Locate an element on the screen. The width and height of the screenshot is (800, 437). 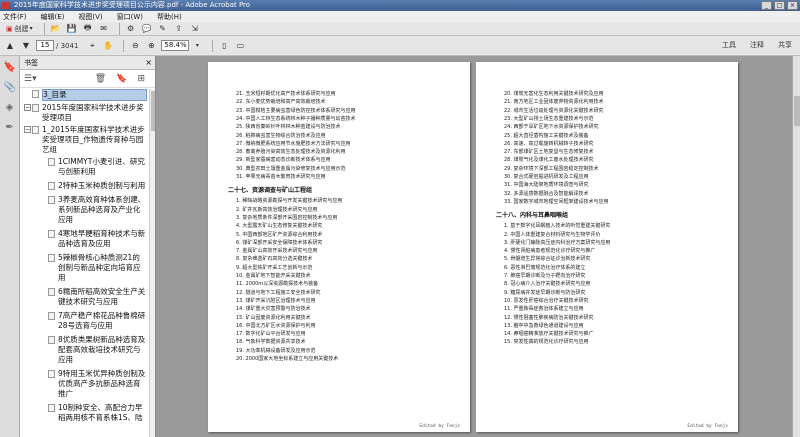
export-icon: ⇲ is located at coordinates (195, 29).